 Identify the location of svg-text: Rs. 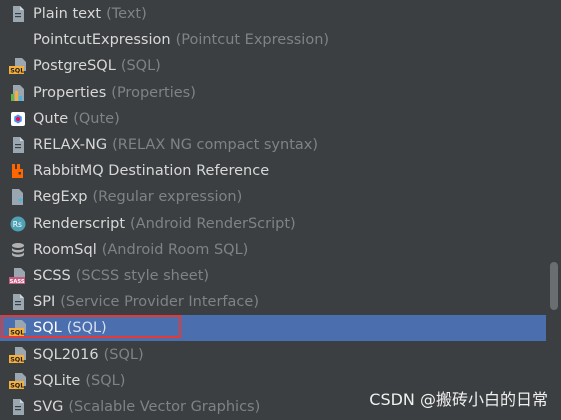
(17, 224).